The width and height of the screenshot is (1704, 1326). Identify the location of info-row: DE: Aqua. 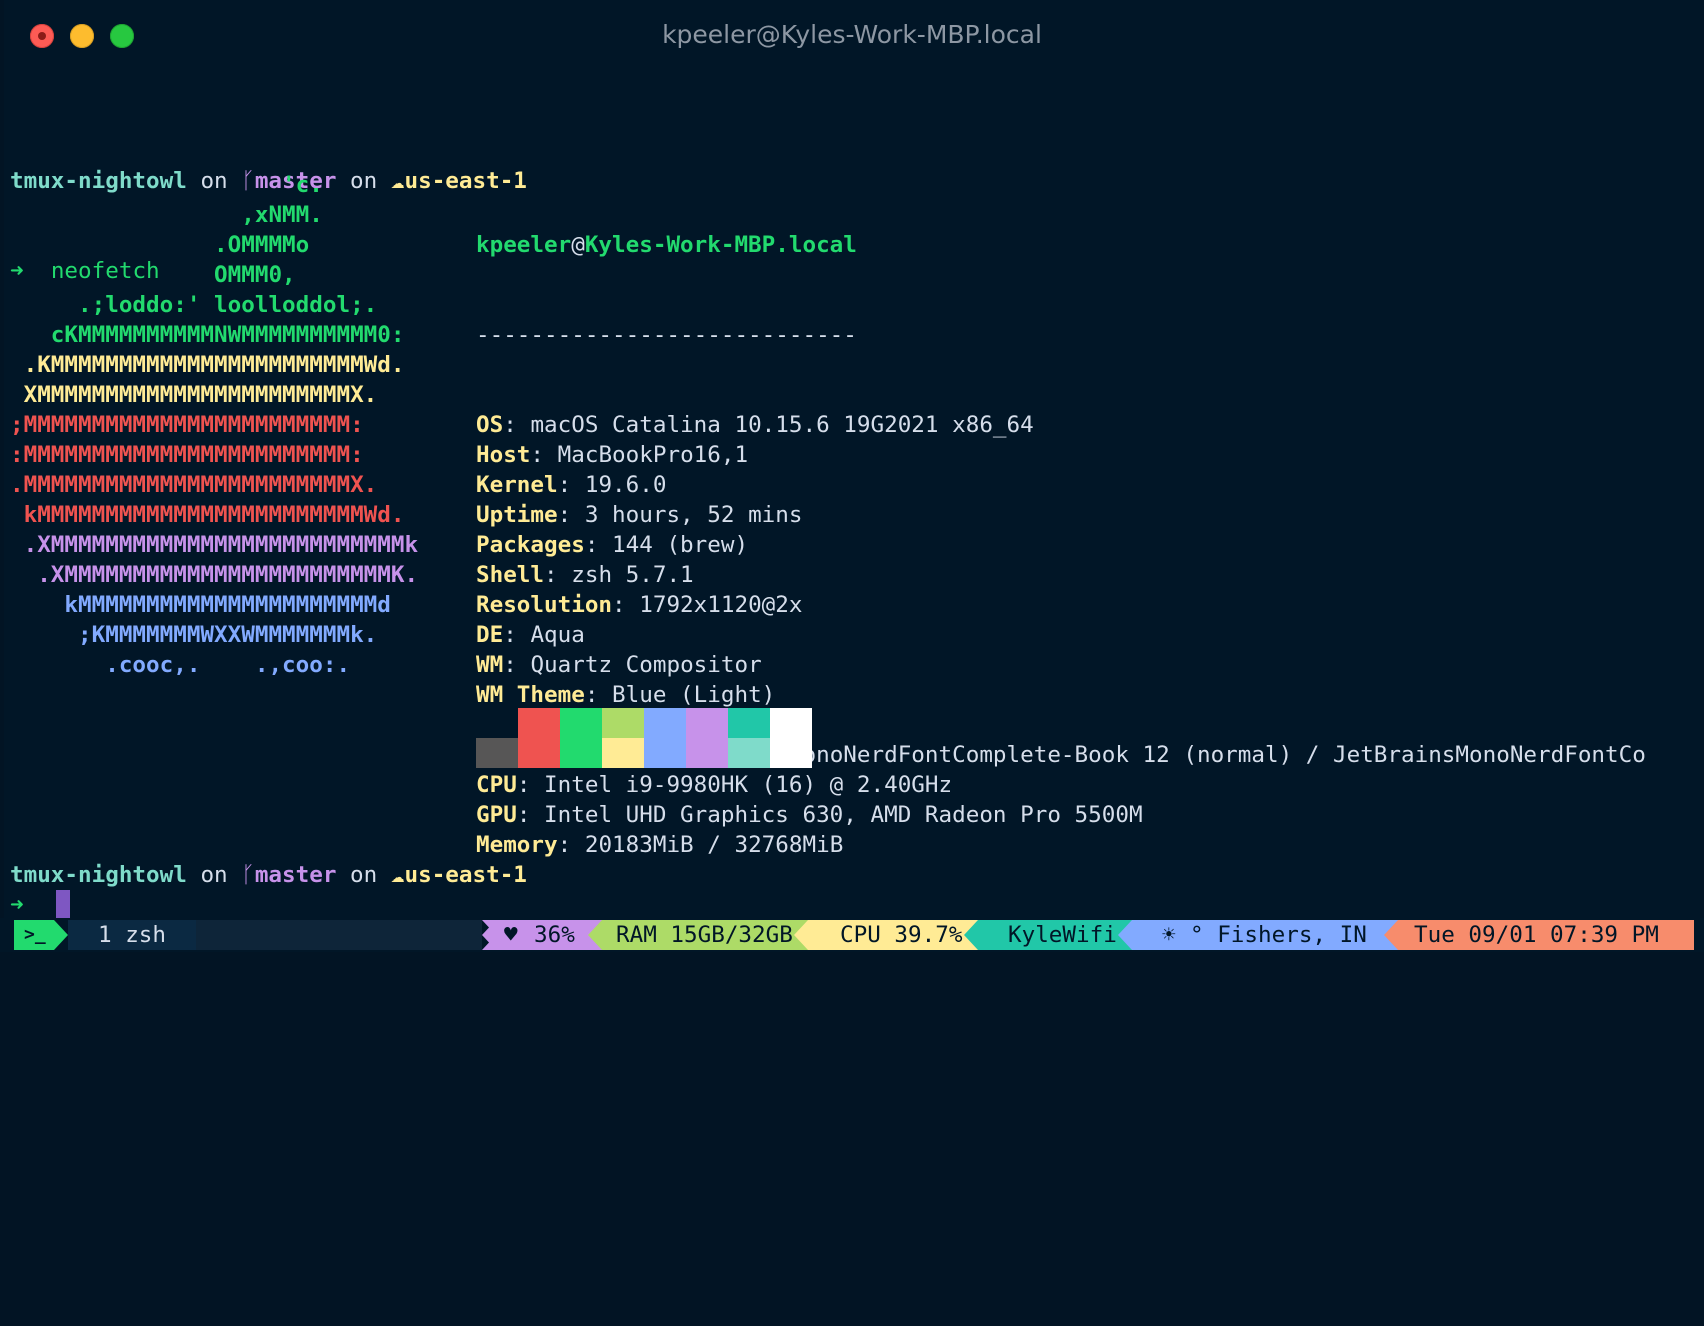
(1061, 635).